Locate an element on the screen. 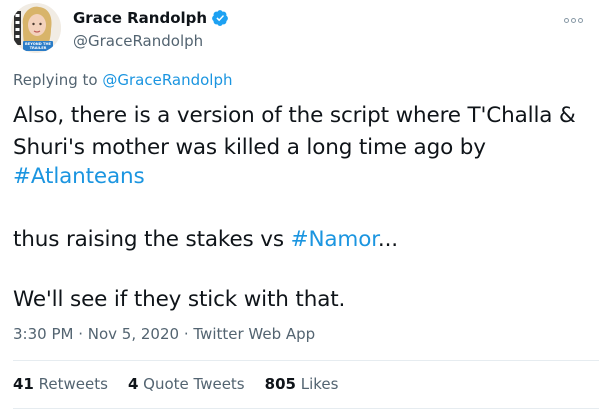 The image size is (599, 411). more-options-icon is located at coordinates (573, 20).